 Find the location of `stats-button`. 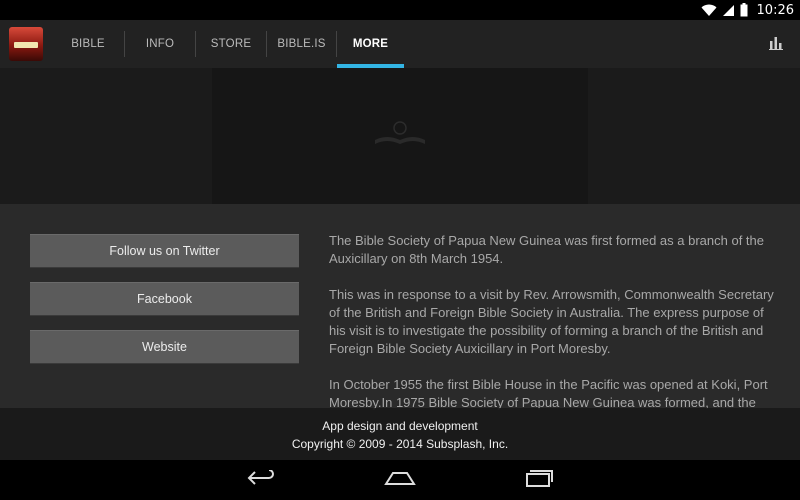

stats-button is located at coordinates (776, 44).